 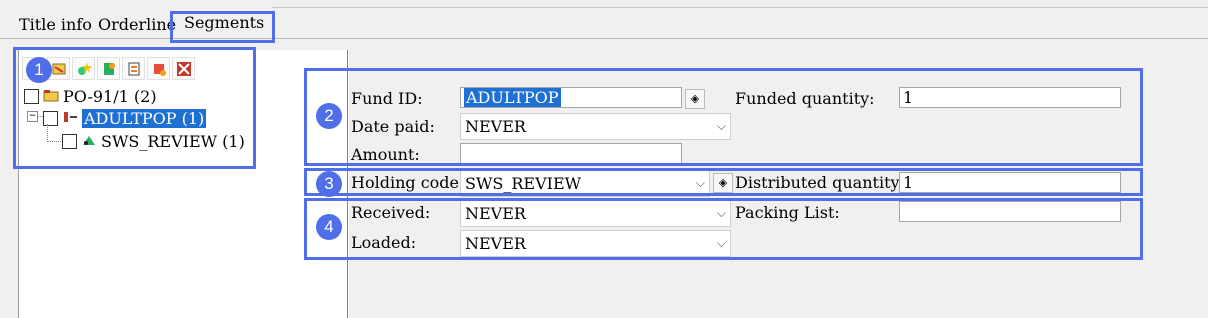 What do you see at coordinates (39, 70) in the screenshot?
I see `annotation-badge-1: 1` at bounding box center [39, 70].